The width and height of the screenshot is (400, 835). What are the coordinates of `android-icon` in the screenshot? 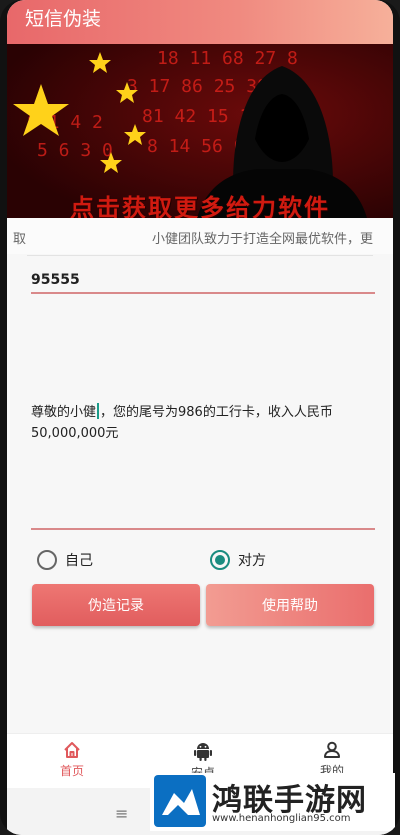 It's located at (203, 752).